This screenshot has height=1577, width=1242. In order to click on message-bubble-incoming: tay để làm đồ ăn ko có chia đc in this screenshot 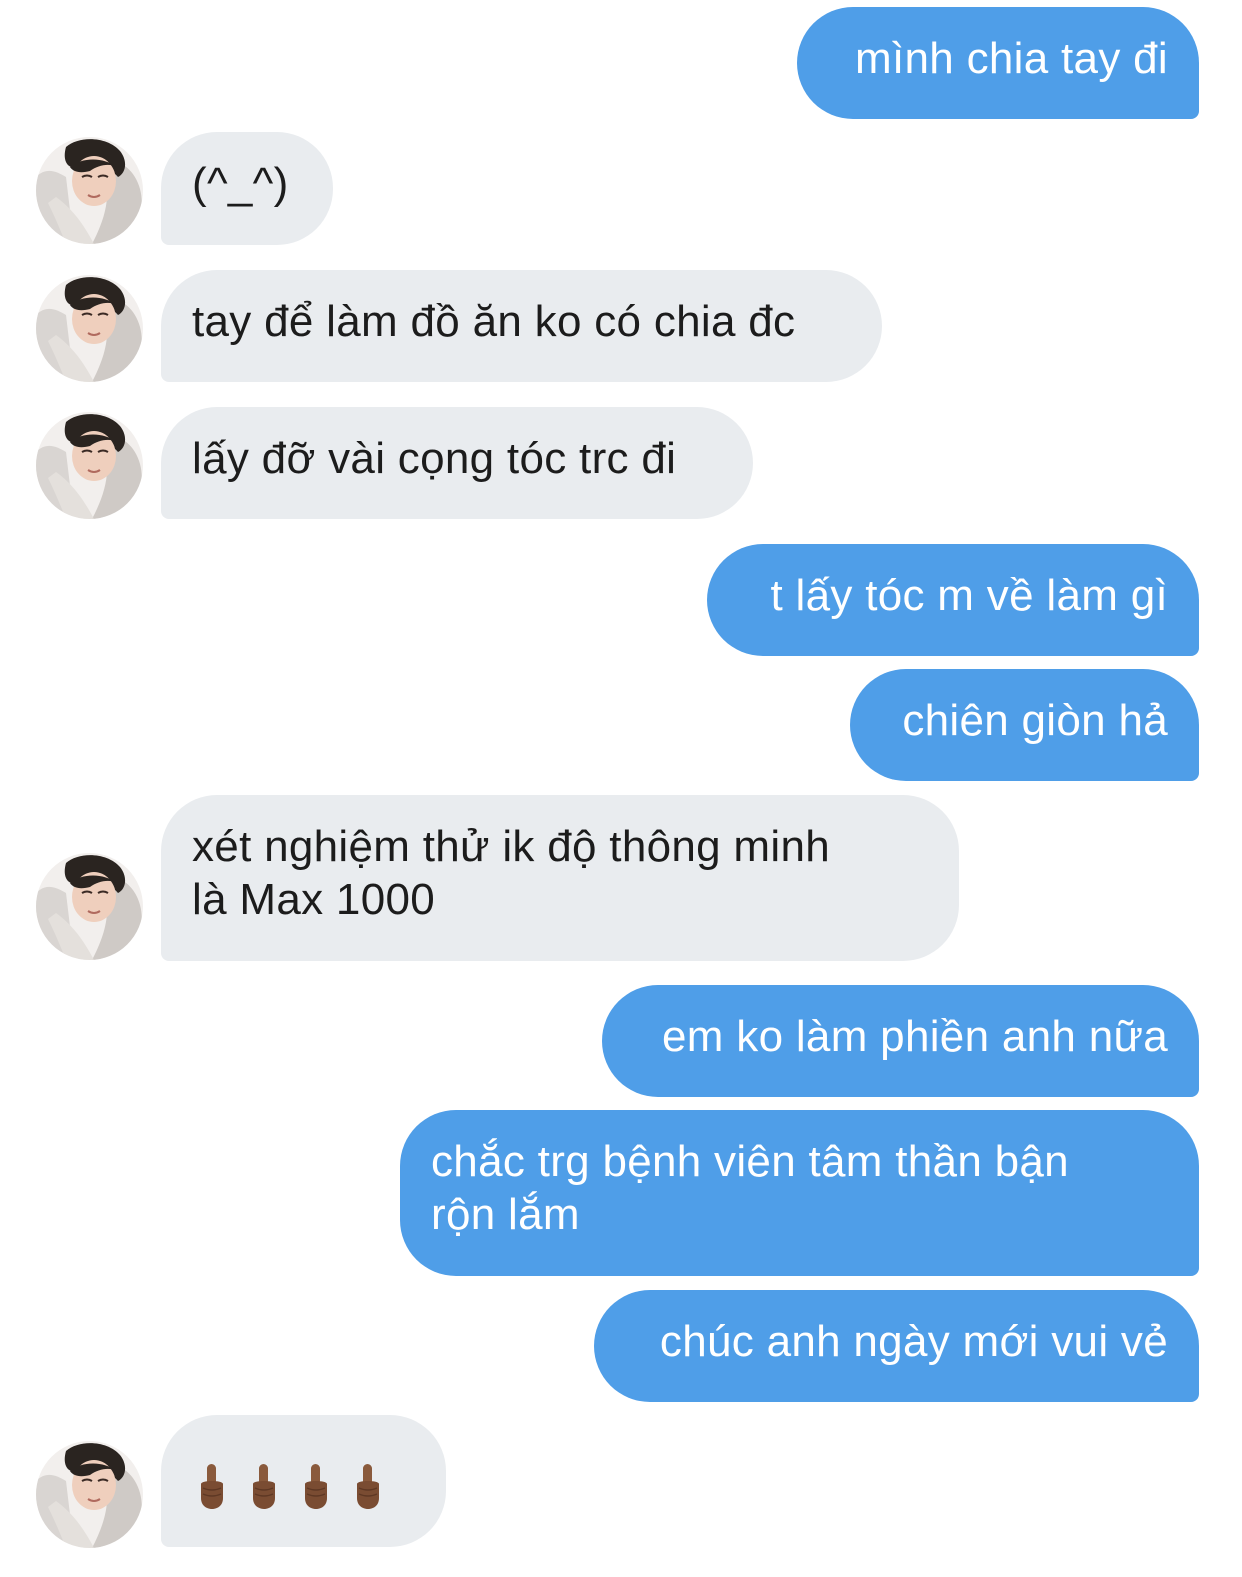, I will do `click(521, 326)`.